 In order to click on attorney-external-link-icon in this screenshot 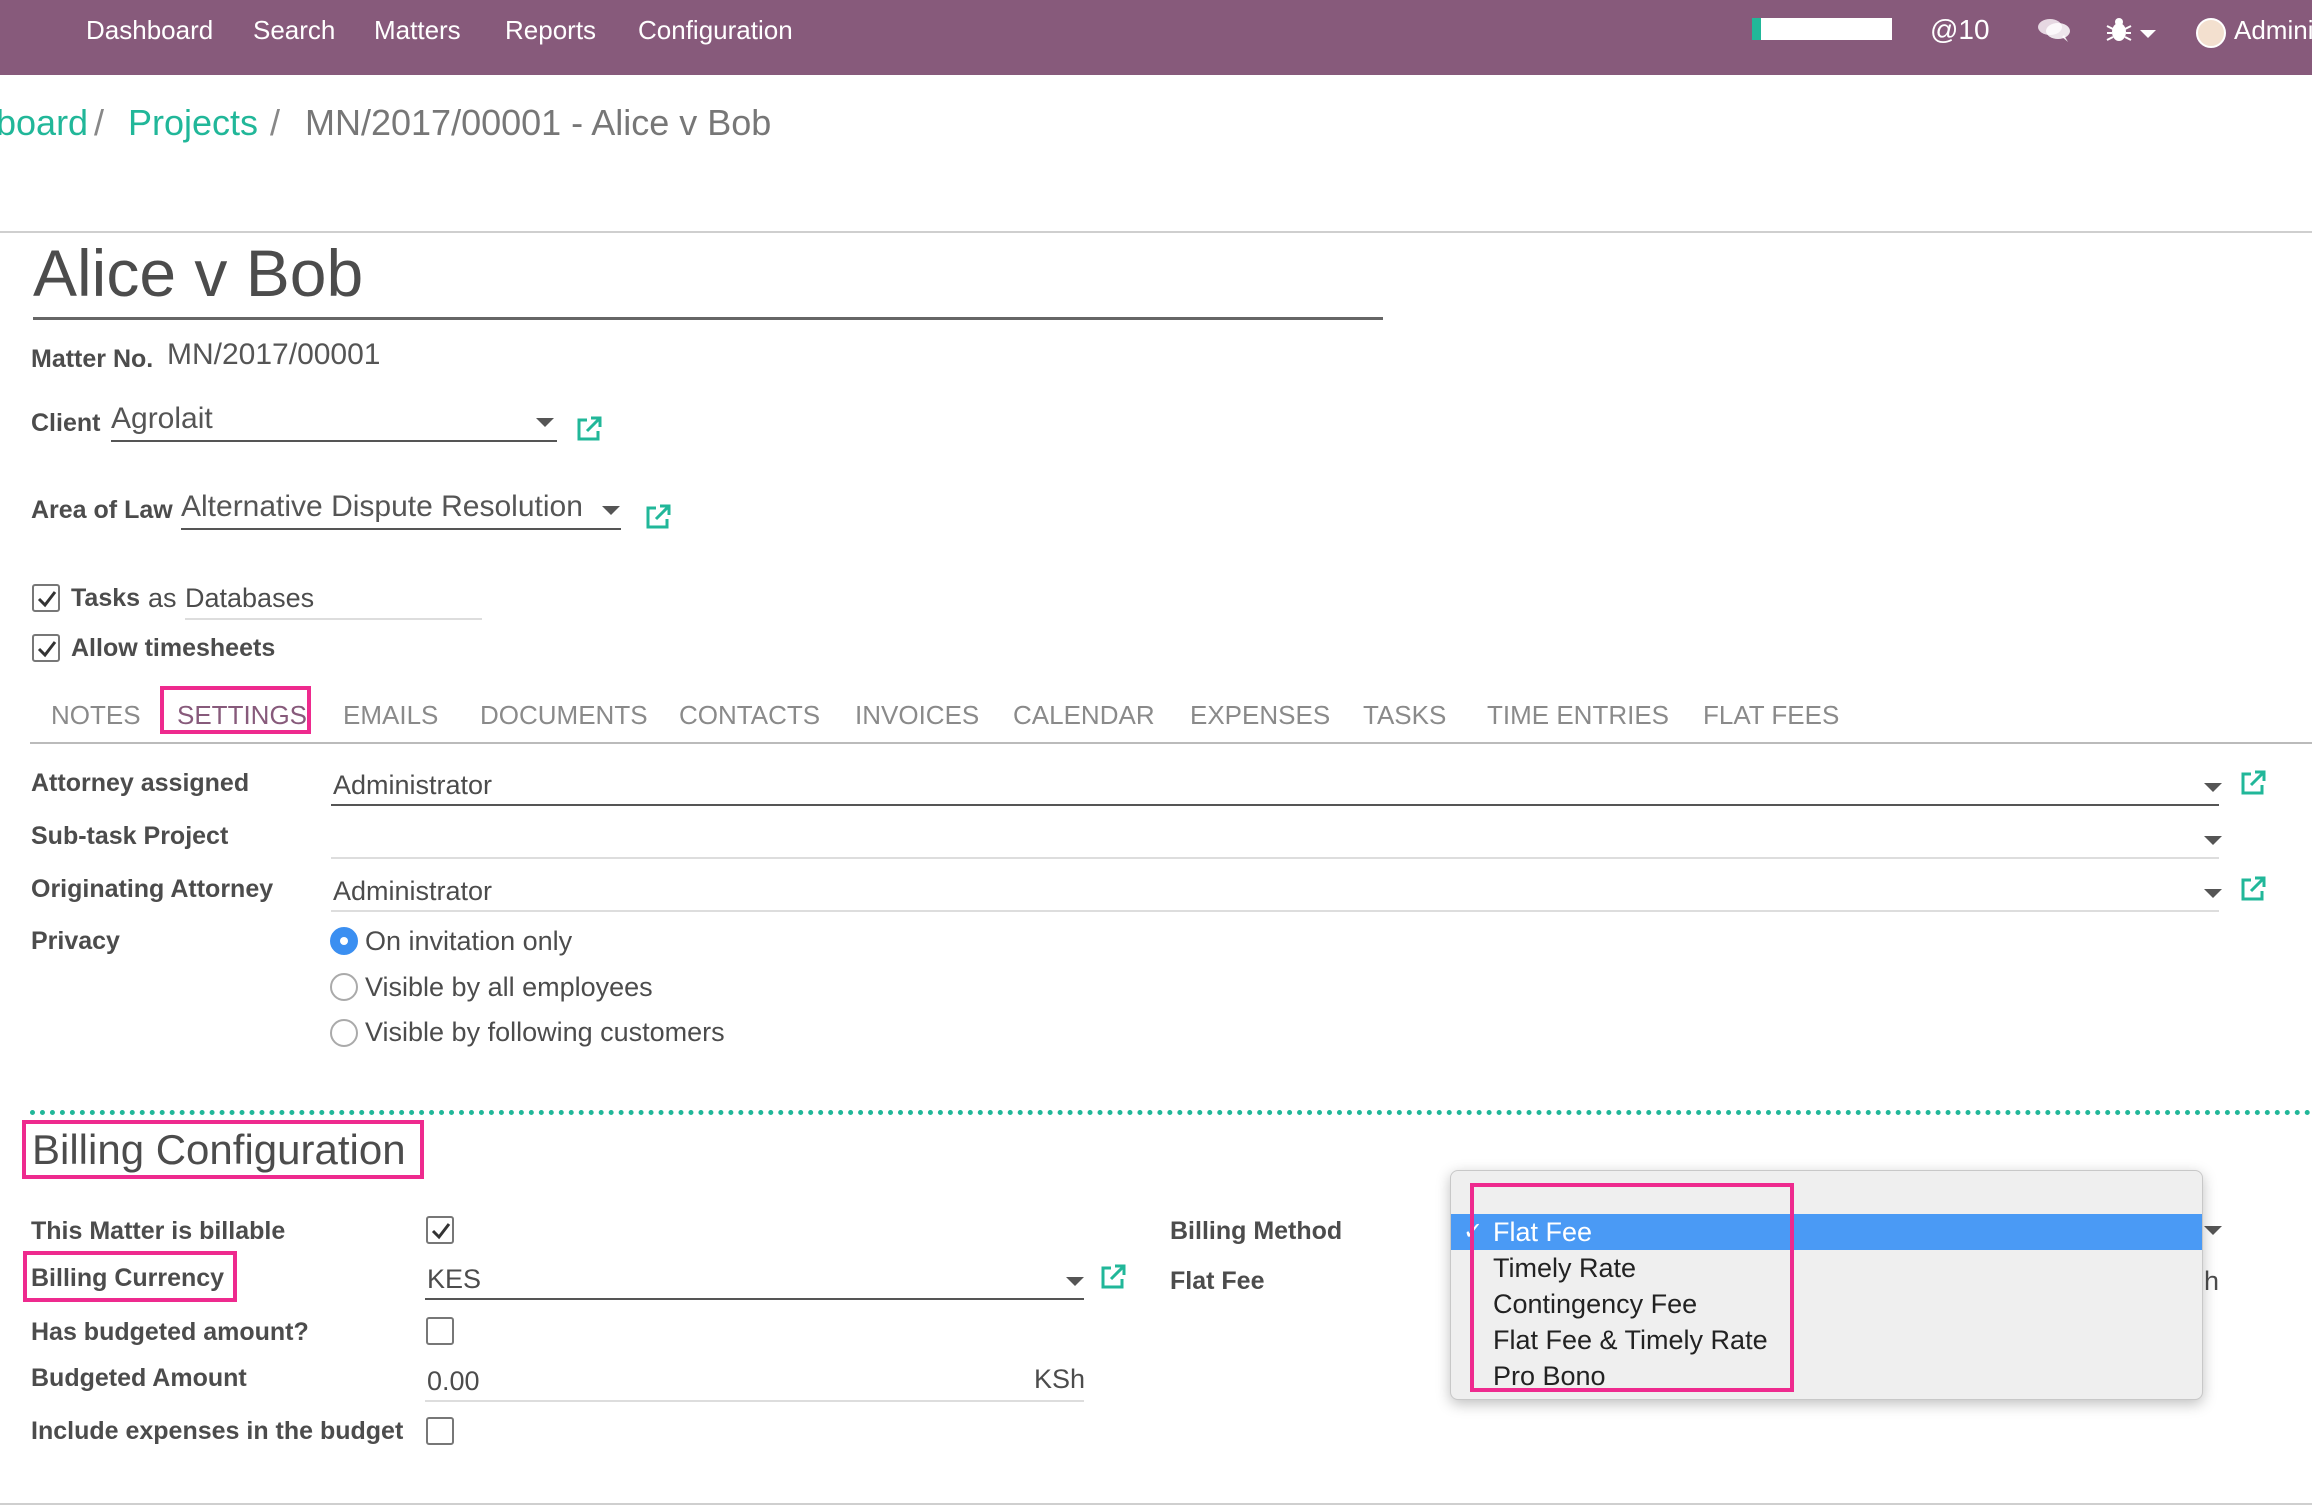, I will do `click(2253, 783)`.